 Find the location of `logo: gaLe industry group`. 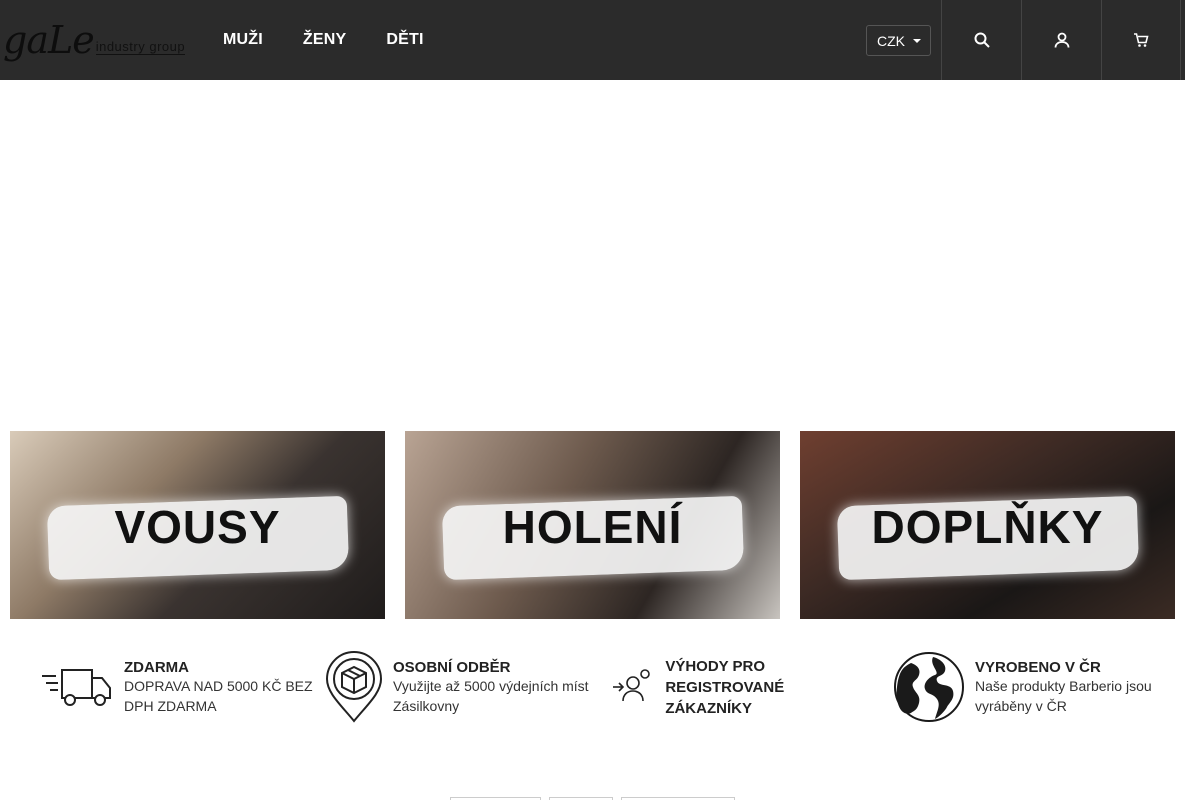

logo: gaLe industry group is located at coordinates (104, 40).